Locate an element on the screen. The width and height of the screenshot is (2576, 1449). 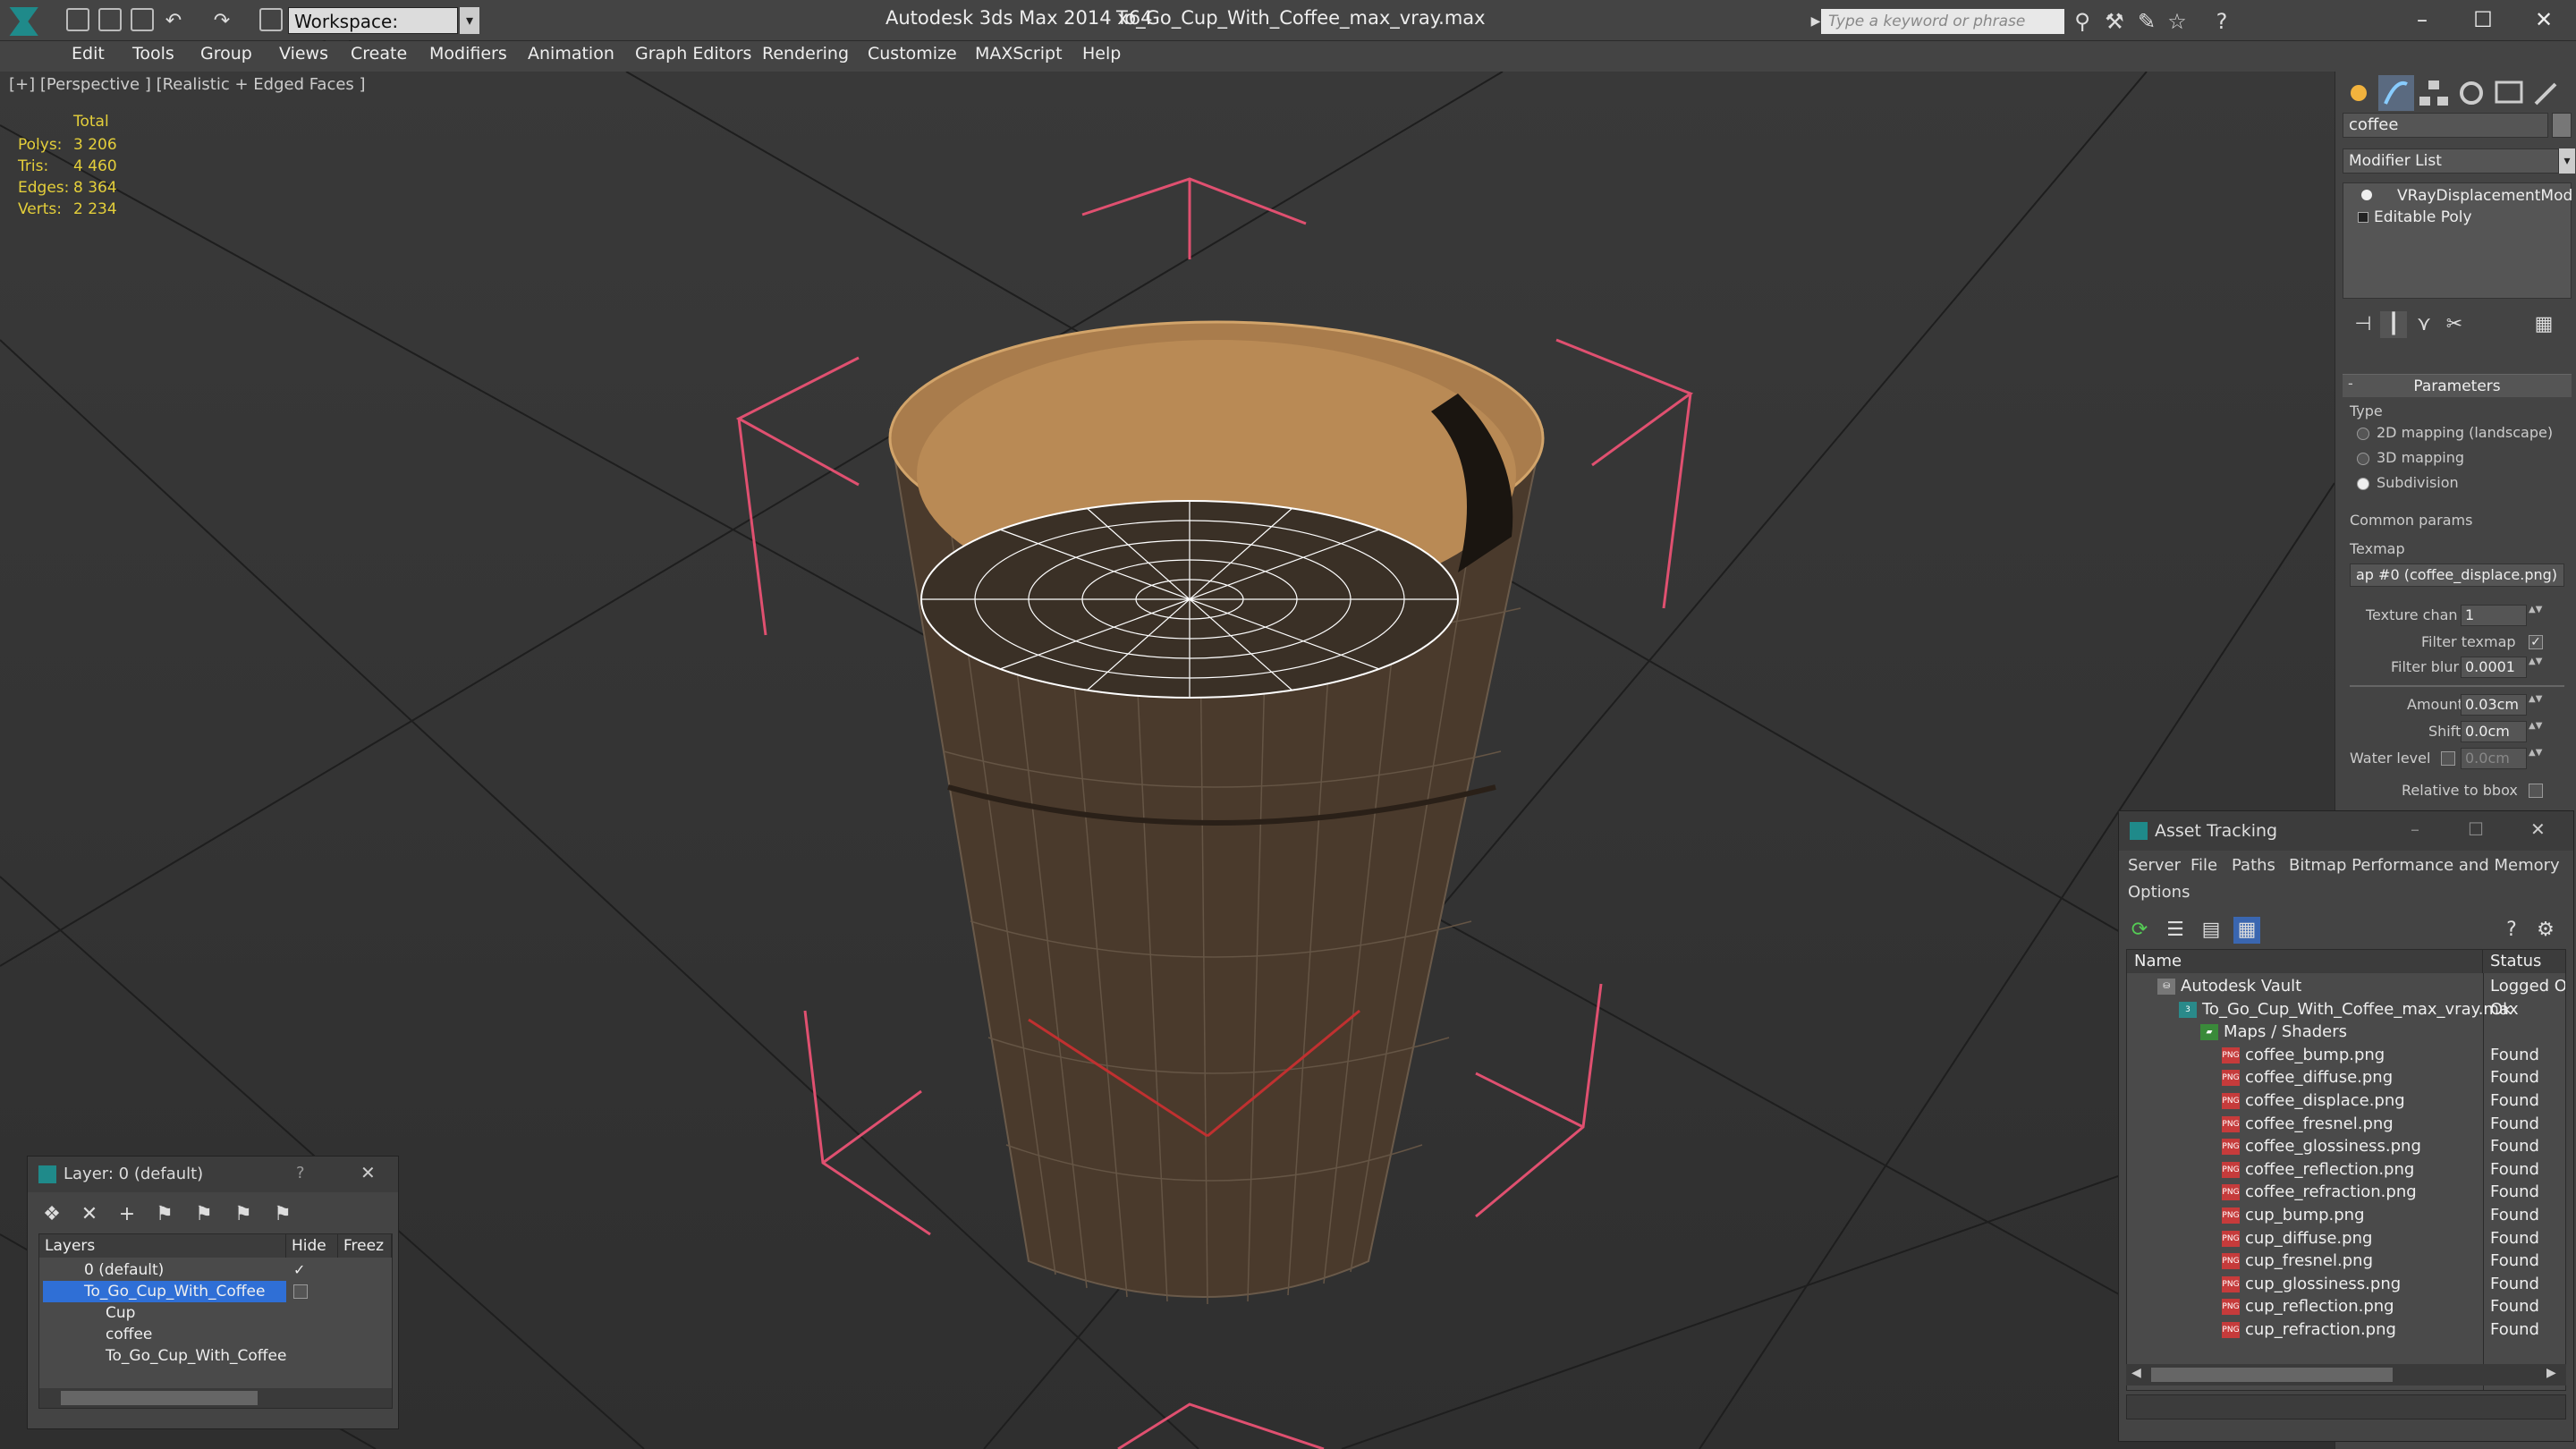
shift-spin-arrows-icon: ▲▼ is located at coordinates (2535, 731).